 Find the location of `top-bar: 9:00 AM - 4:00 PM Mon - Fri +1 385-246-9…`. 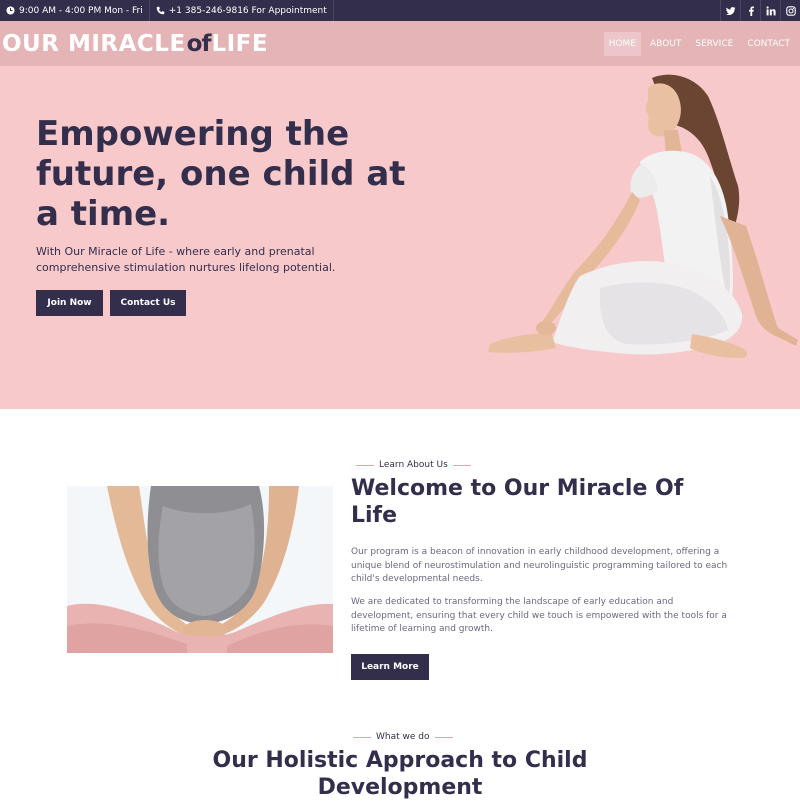

top-bar: 9:00 AM - 4:00 PM Mon - Fri +1 385-246-9… is located at coordinates (400, 10).